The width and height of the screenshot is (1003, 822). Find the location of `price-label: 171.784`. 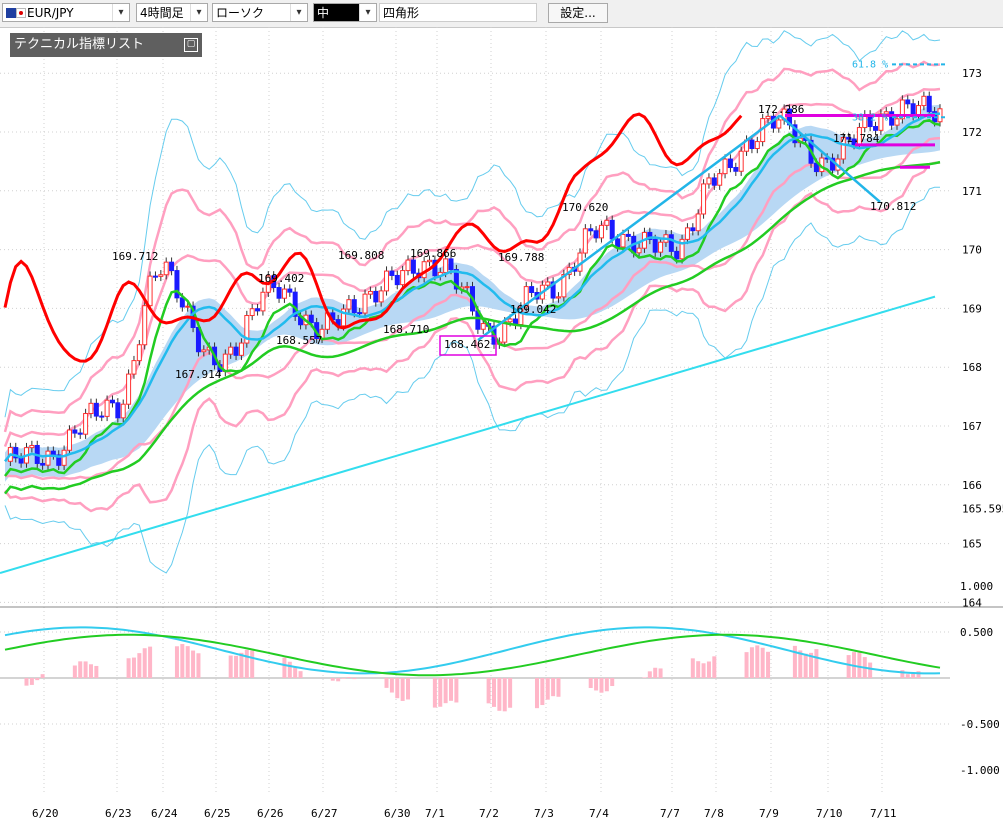

price-label: 171.784 is located at coordinates (856, 138).